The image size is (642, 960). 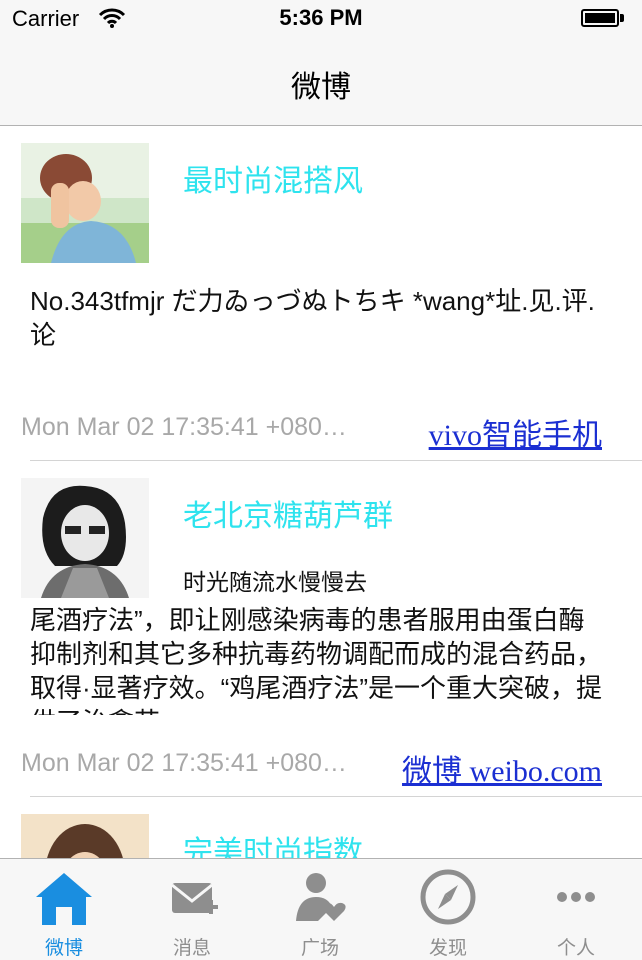 I want to click on tab-weibo: 微博, so click(x=64, y=909).